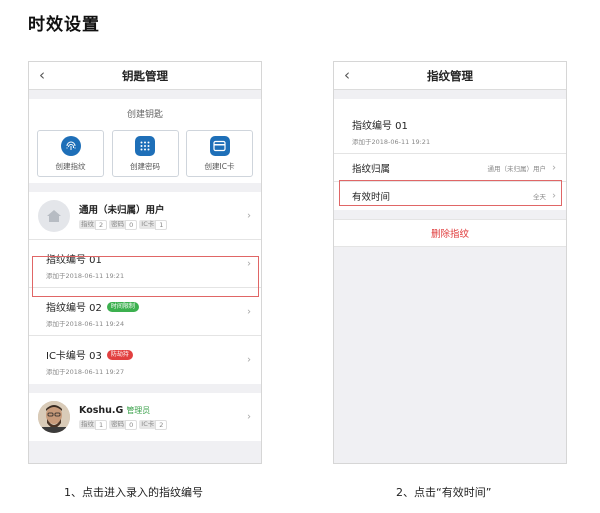 The width and height of the screenshot is (600, 513). Describe the element at coordinates (122, 210) in the screenshot. I see `general-user-name: 通用（未归属）用户` at that location.